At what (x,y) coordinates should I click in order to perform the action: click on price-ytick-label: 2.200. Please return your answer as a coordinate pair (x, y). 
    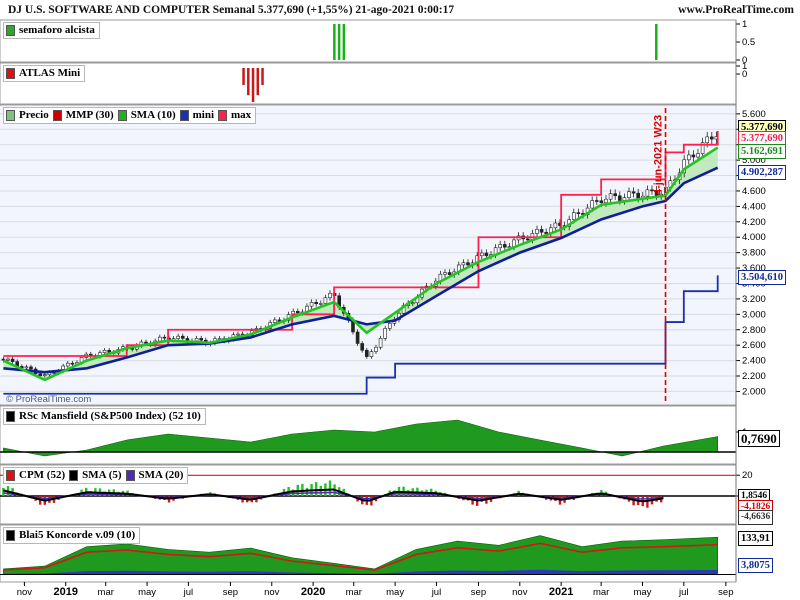
    Looking at the image, I should click on (754, 376).